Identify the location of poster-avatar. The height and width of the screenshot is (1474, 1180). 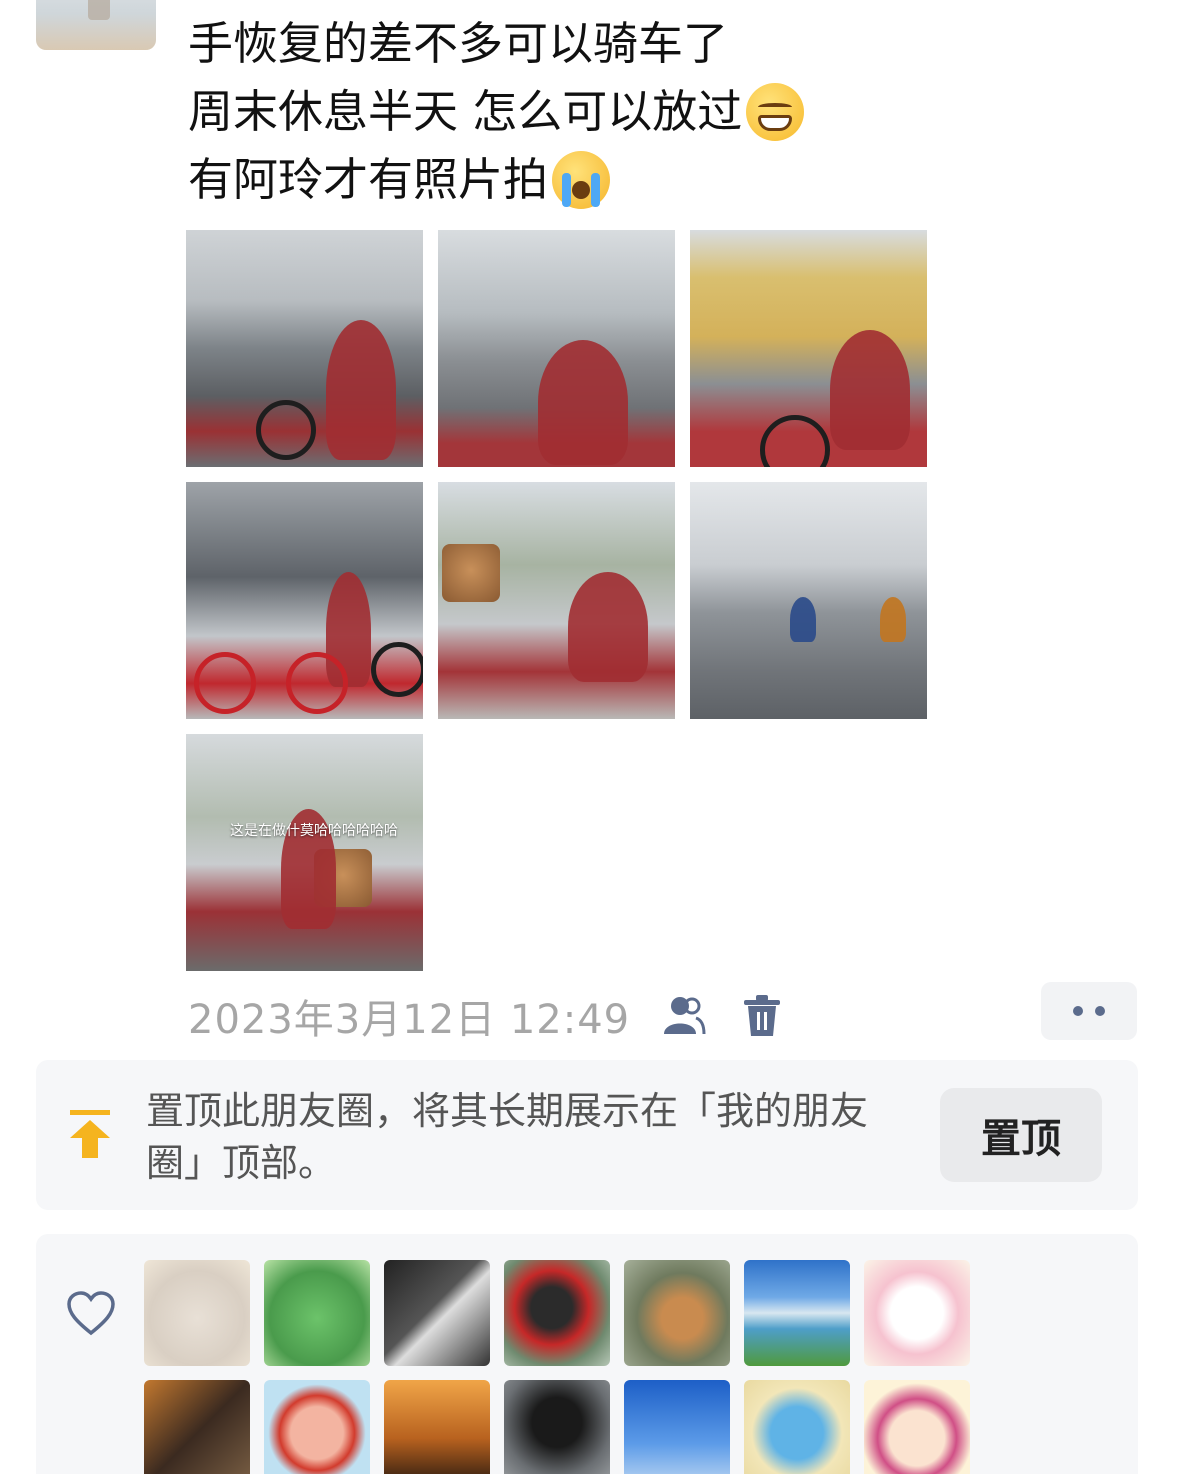
(96, 25).